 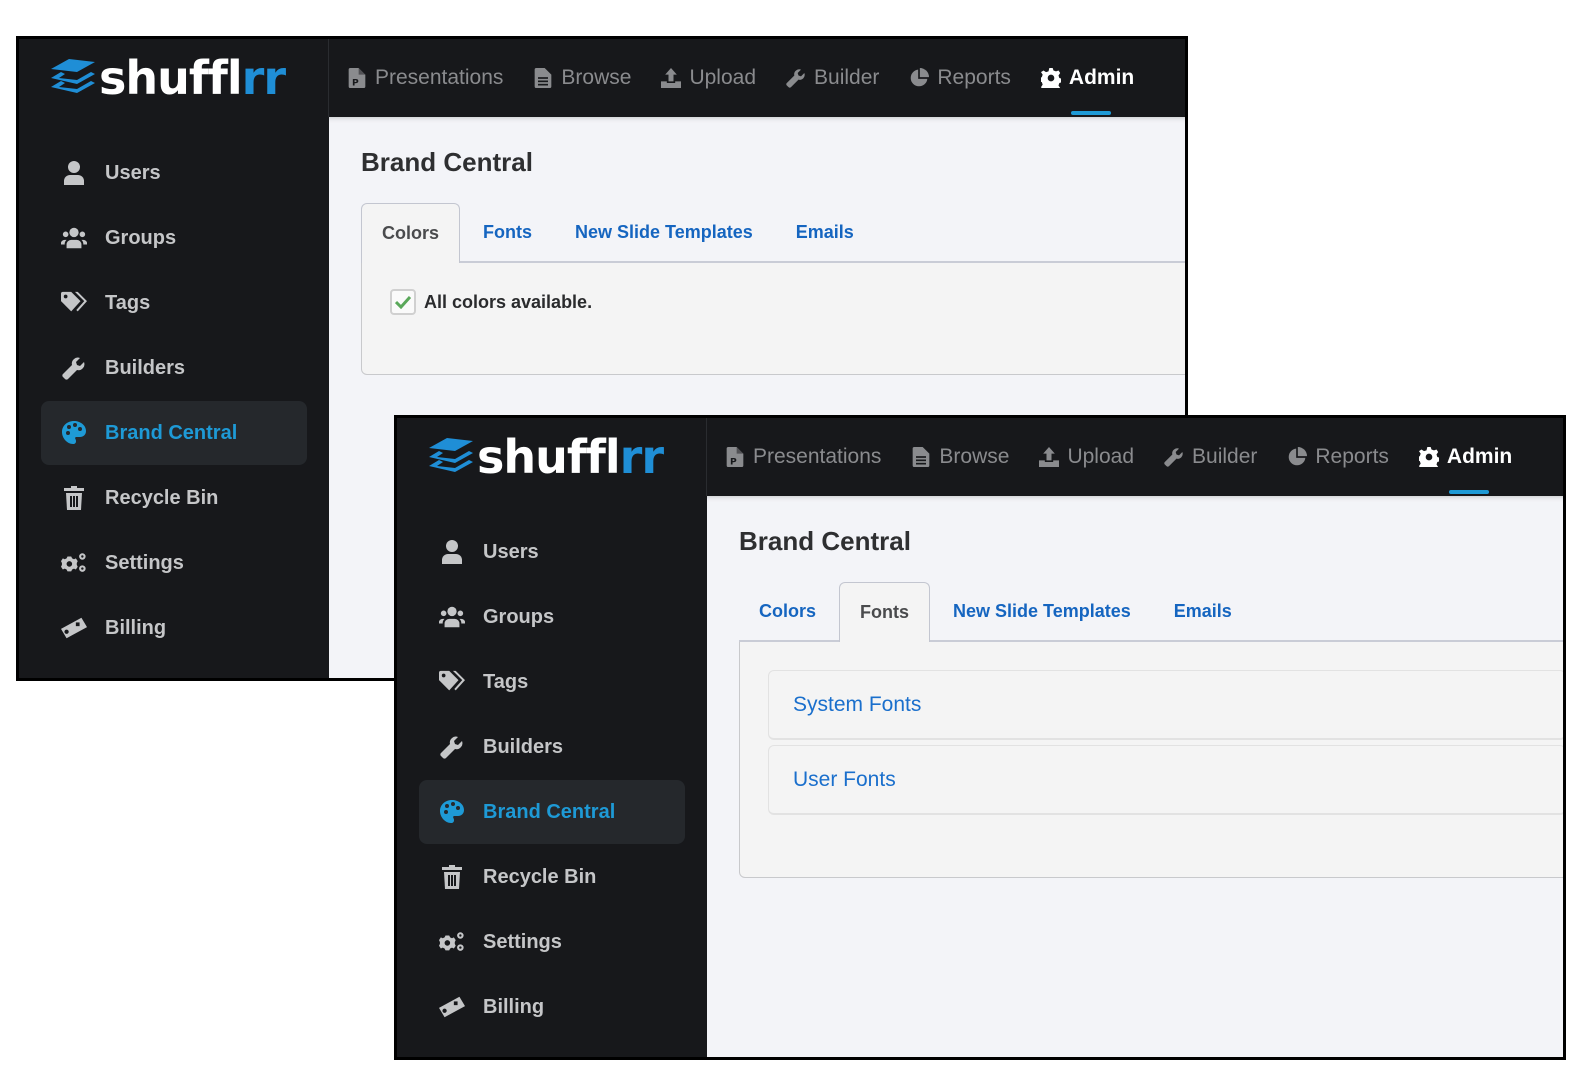 I want to click on all-colors-label: All colors available., so click(x=508, y=301).